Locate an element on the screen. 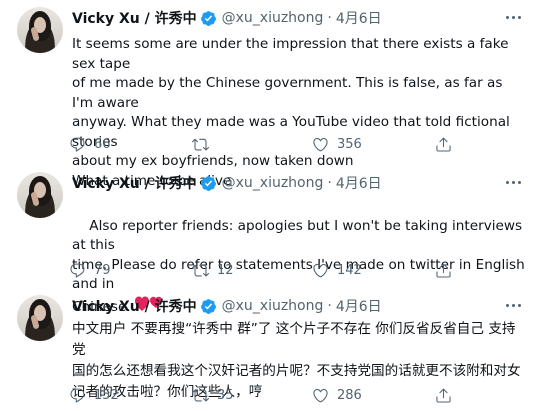 The height and width of the screenshot is (411, 535). like-count: 286 is located at coordinates (349, 395).